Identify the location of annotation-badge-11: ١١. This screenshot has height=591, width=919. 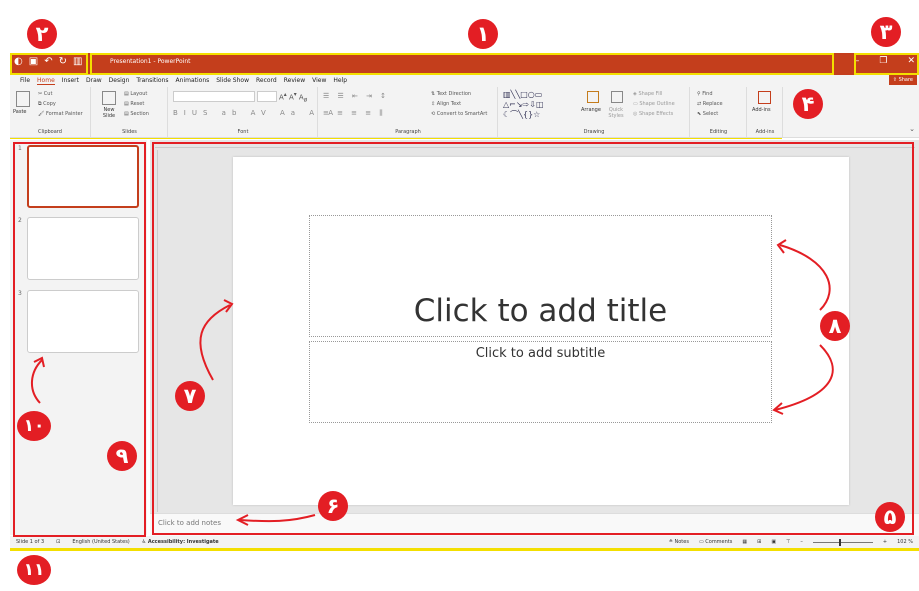
(34, 570).